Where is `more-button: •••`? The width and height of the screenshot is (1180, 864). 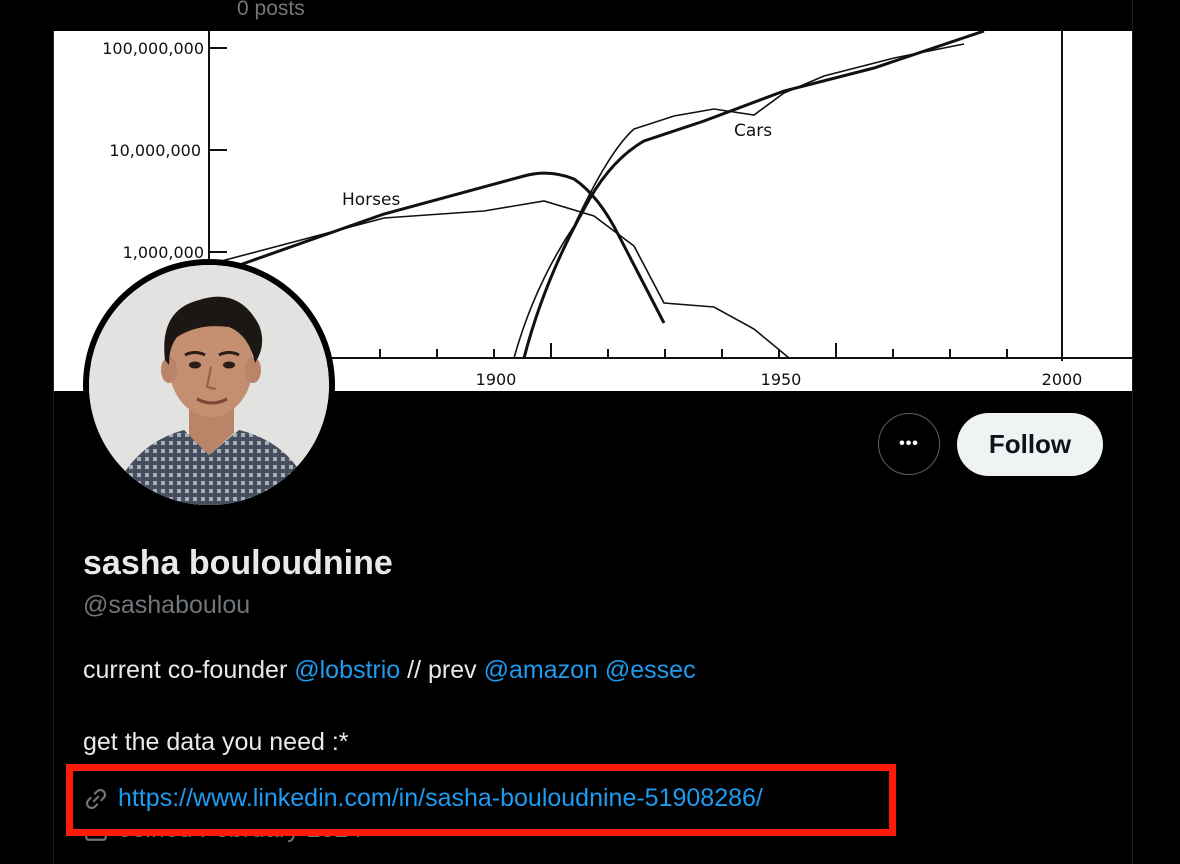 more-button: ••• is located at coordinates (909, 444).